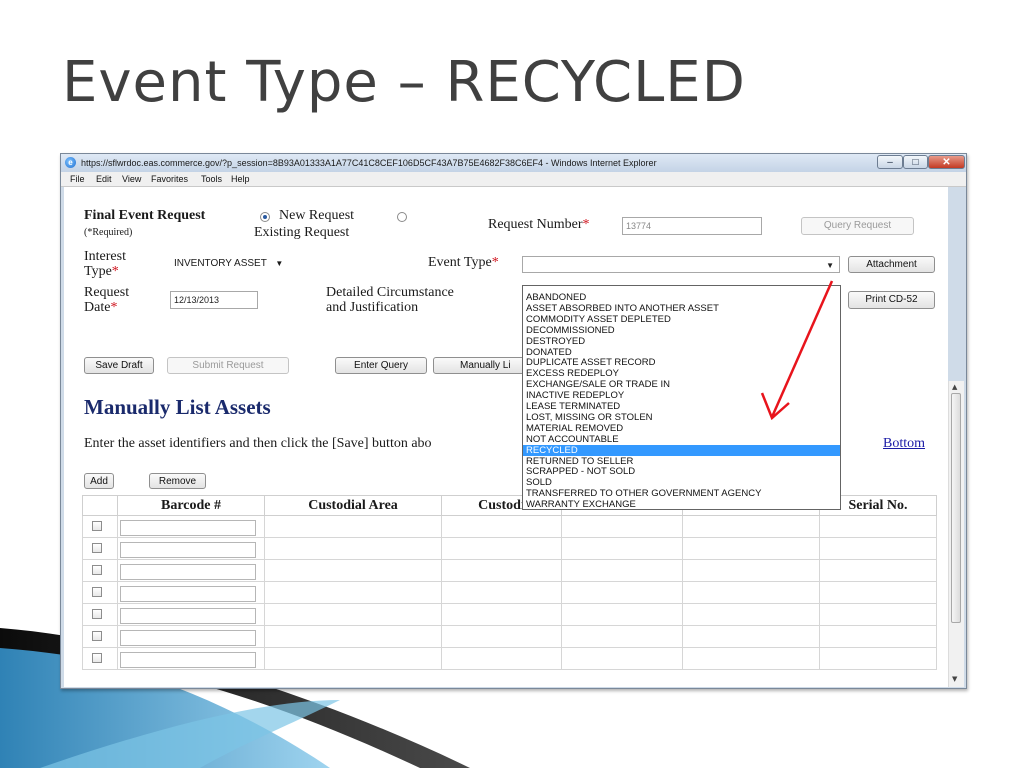 The width and height of the screenshot is (1024, 768). Describe the element at coordinates (956, 508) in the screenshot. I see `scroll-thumb` at that location.